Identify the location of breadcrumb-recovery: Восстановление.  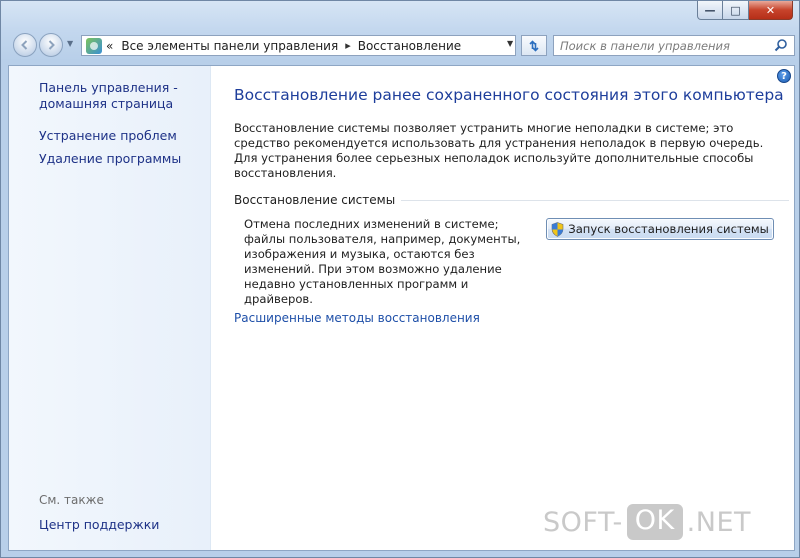
(409, 46).